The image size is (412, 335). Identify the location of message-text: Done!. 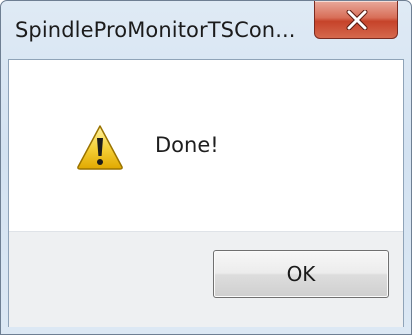
(187, 145).